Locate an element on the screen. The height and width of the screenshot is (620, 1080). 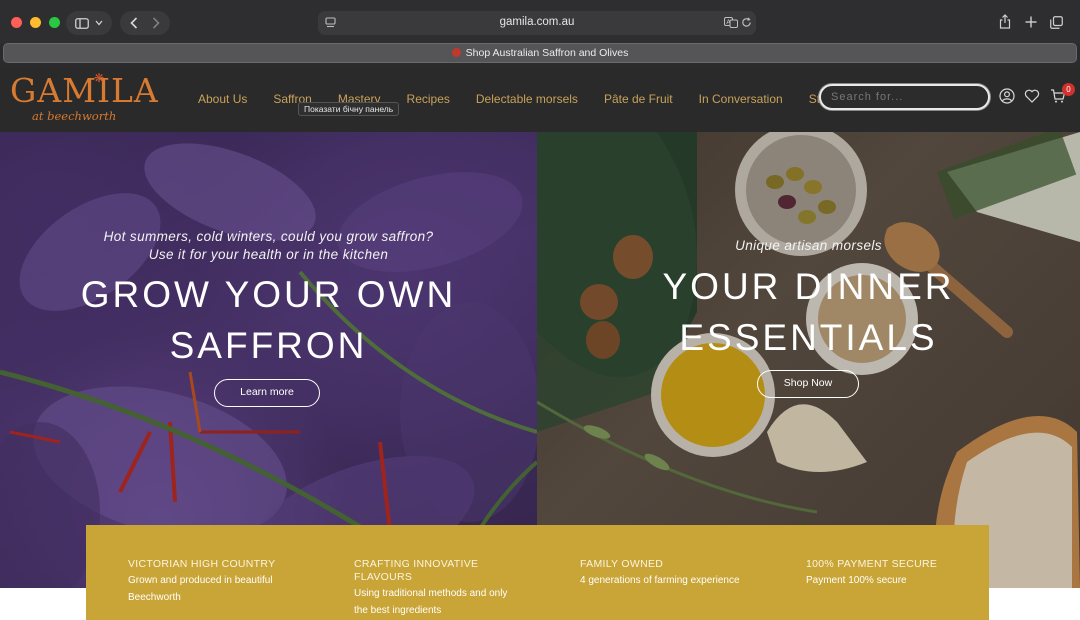
search-input is located at coordinates (904, 97).